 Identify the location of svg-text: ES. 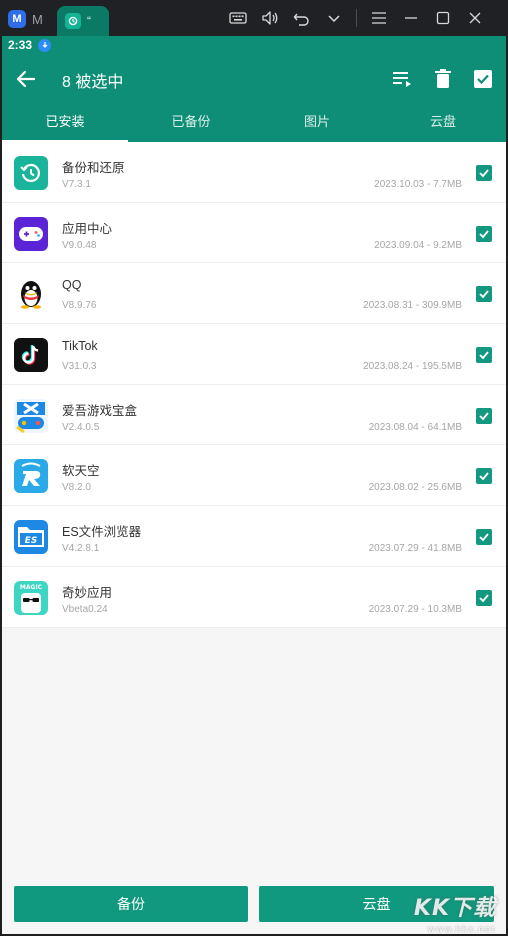
(31, 541).